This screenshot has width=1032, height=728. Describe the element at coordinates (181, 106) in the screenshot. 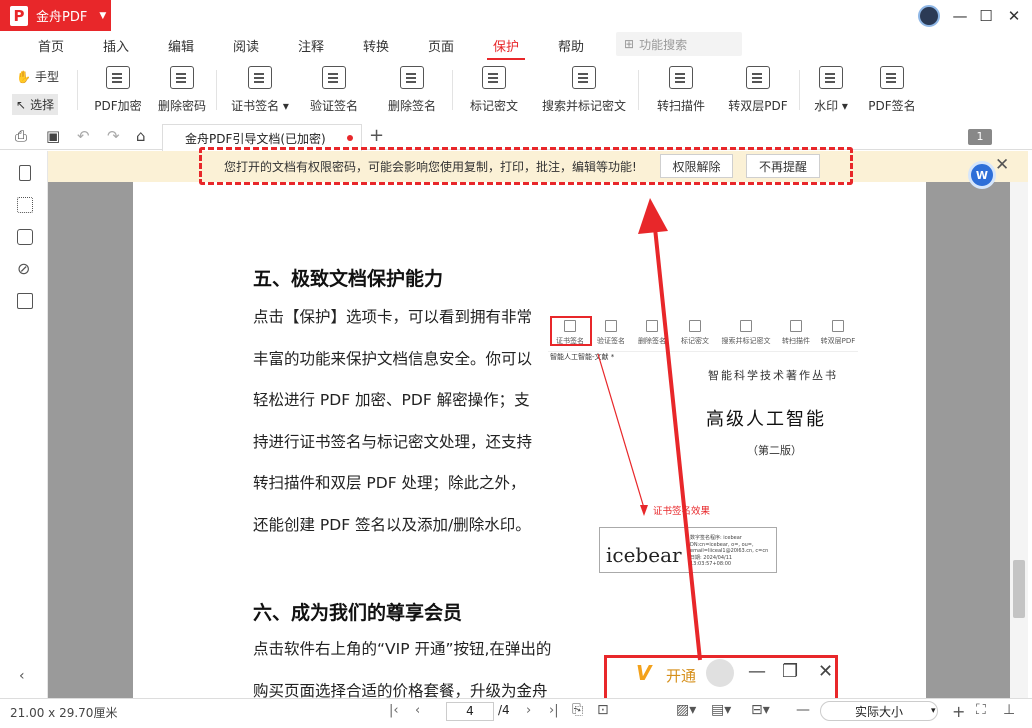

I see `remove-password-label: 删除密码` at that location.